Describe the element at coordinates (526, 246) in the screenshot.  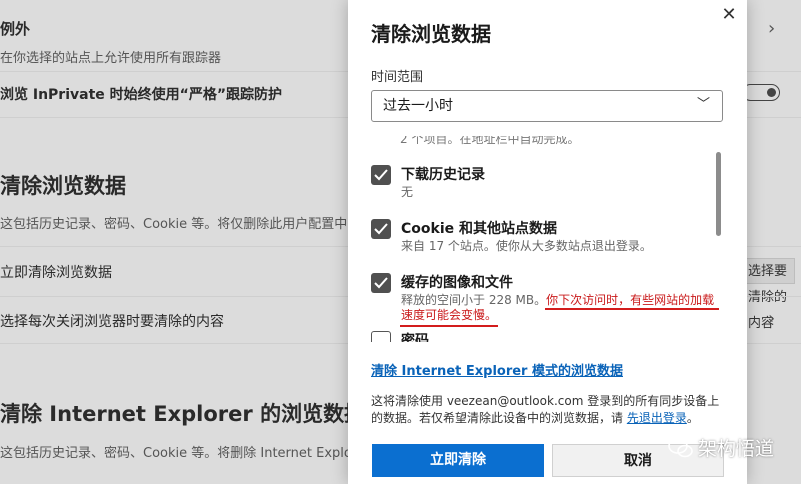
I see `item-desc: 来自 17 个站点。使你从大多数站点退出登录。` at that location.